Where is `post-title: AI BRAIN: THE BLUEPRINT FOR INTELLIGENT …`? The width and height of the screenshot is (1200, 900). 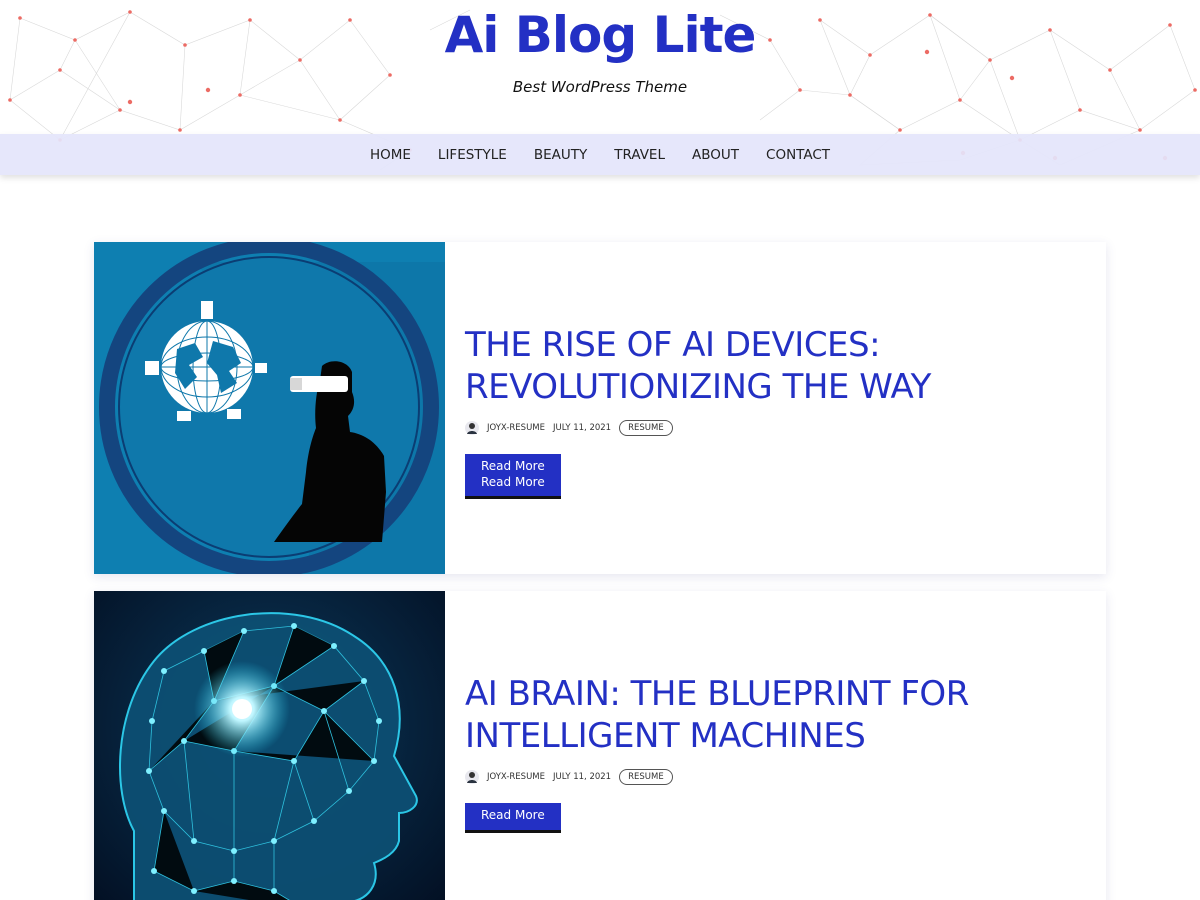
post-title: AI BRAIN: THE BLUEPRINT FOR INTELLIGENT … is located at coordinates (775, 715).